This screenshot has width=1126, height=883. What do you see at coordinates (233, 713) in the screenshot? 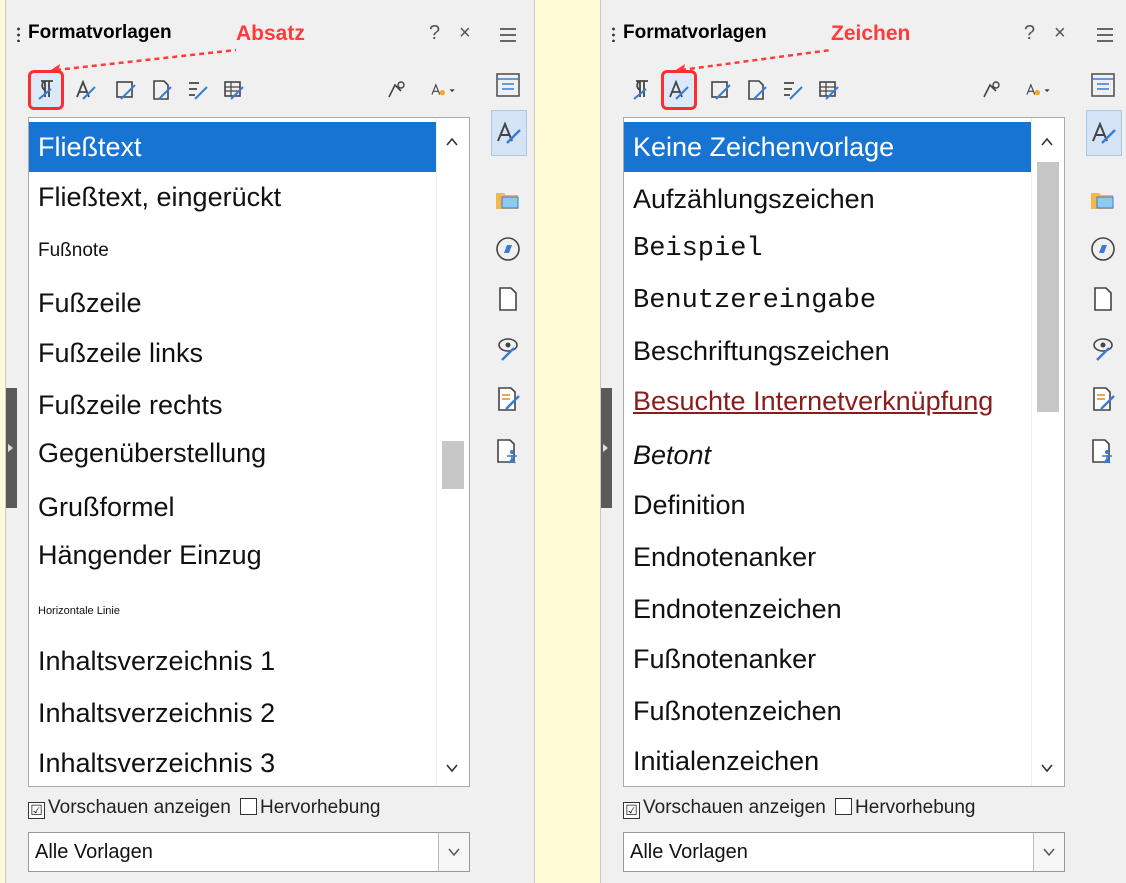
I see `list-item: Inhaltsverzeichnis 2` at bounding box center [233, 713].